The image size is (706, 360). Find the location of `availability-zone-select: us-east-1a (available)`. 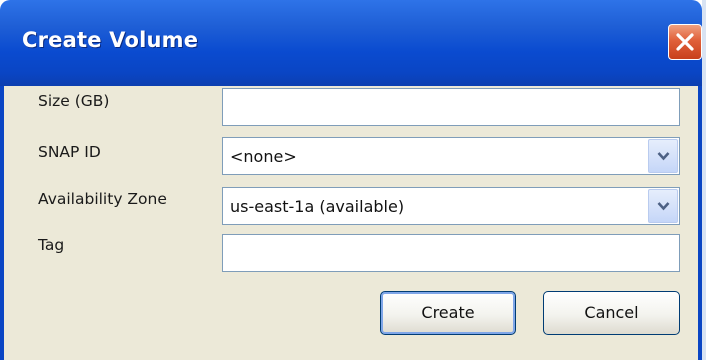

availability-zone-select: us-east-1a (available) is located at coordinates (451, 206).